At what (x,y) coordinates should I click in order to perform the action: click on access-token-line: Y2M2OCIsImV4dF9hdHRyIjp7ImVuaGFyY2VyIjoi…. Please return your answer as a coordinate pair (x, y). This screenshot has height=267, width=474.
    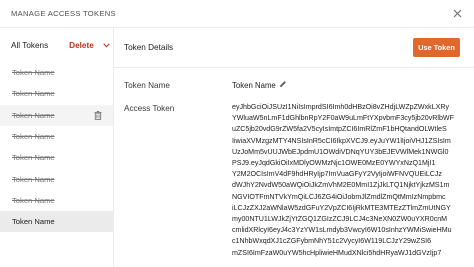
    Looking at the image, I should click on (337, 174).